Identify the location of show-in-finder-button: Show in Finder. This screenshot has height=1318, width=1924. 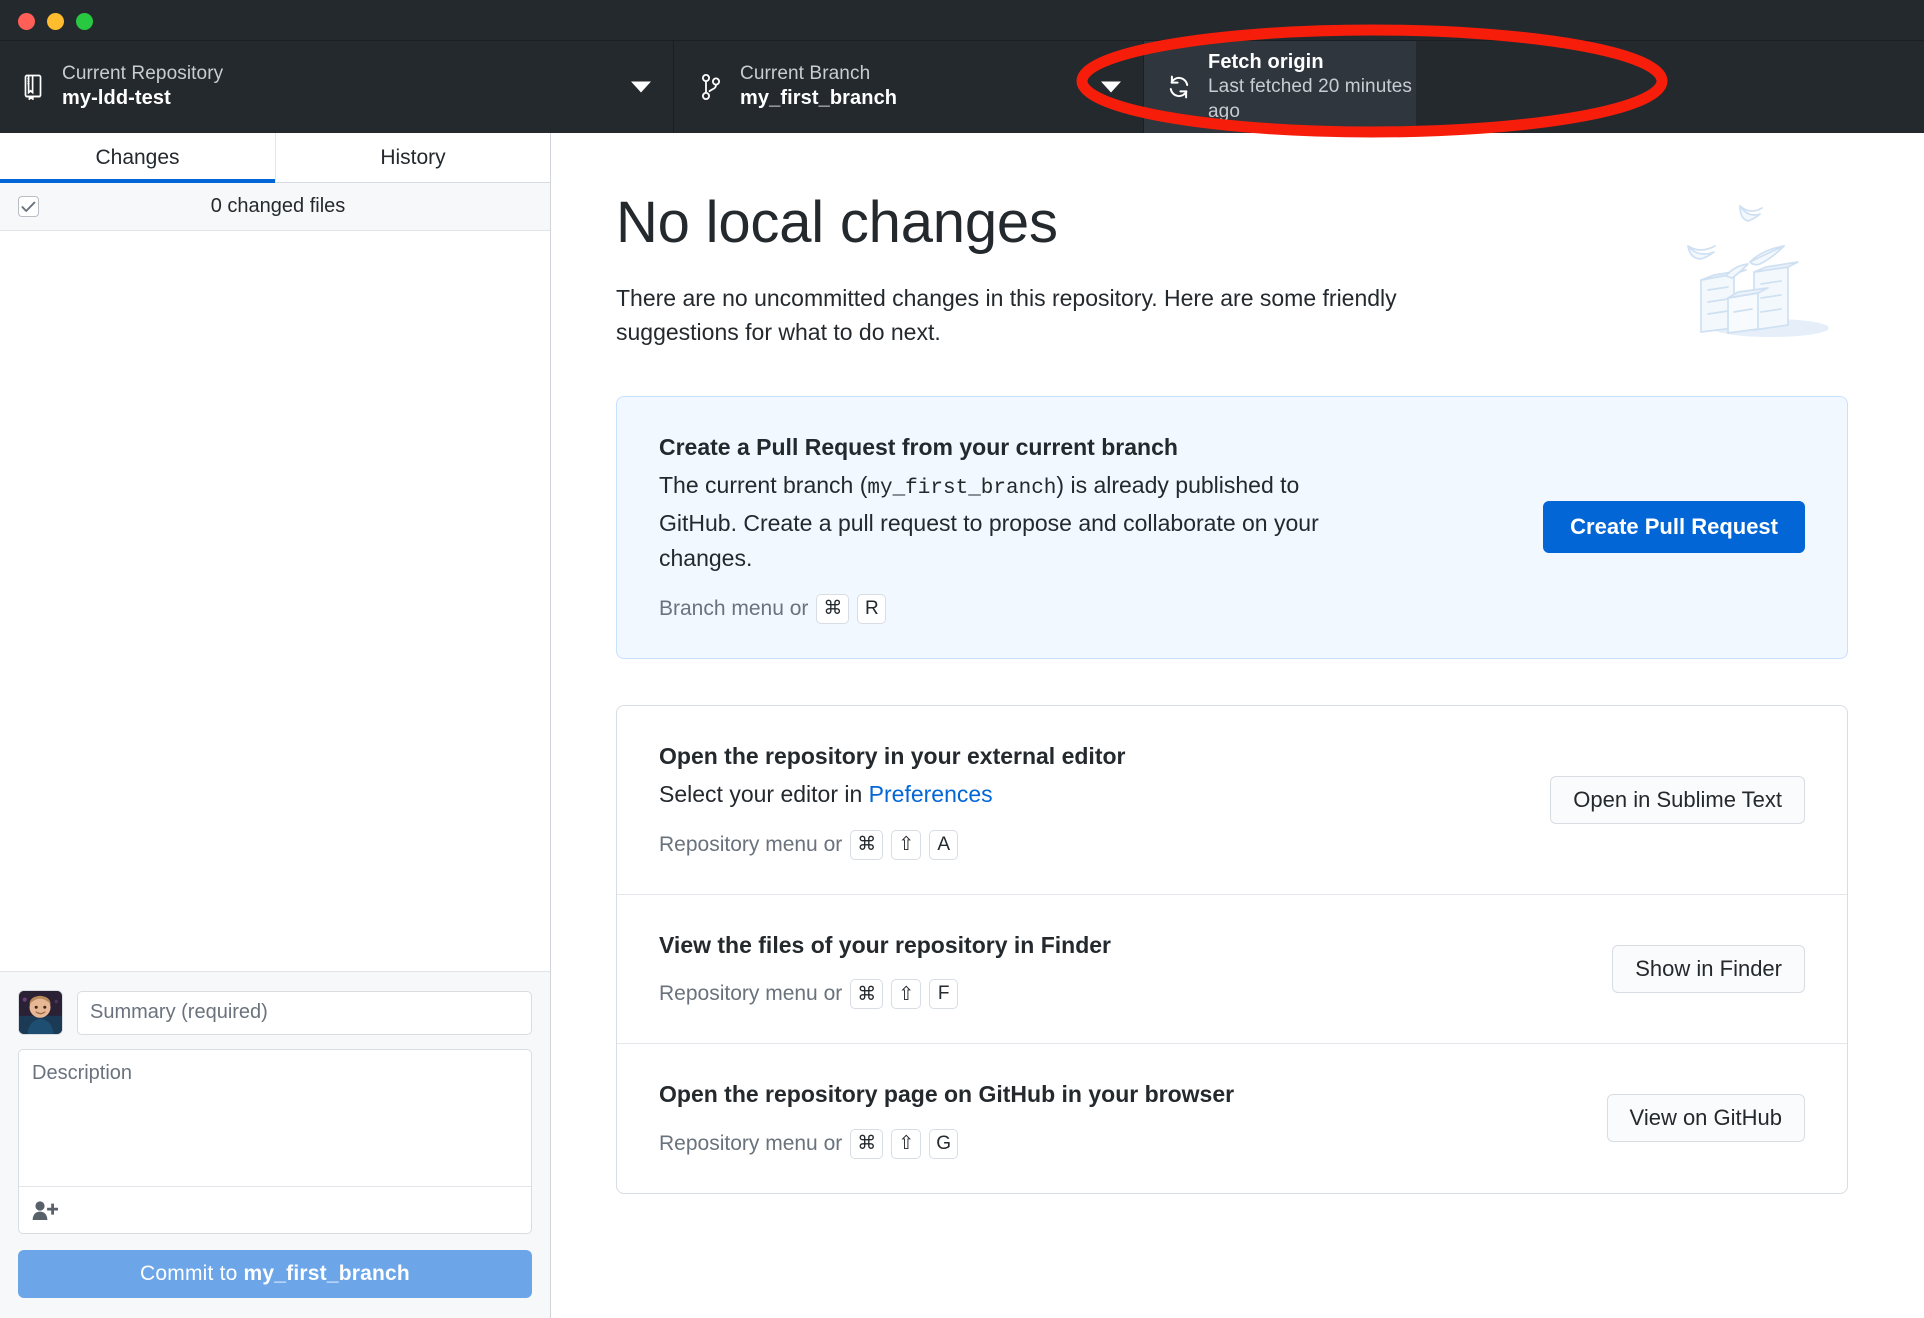
(1708, 969).